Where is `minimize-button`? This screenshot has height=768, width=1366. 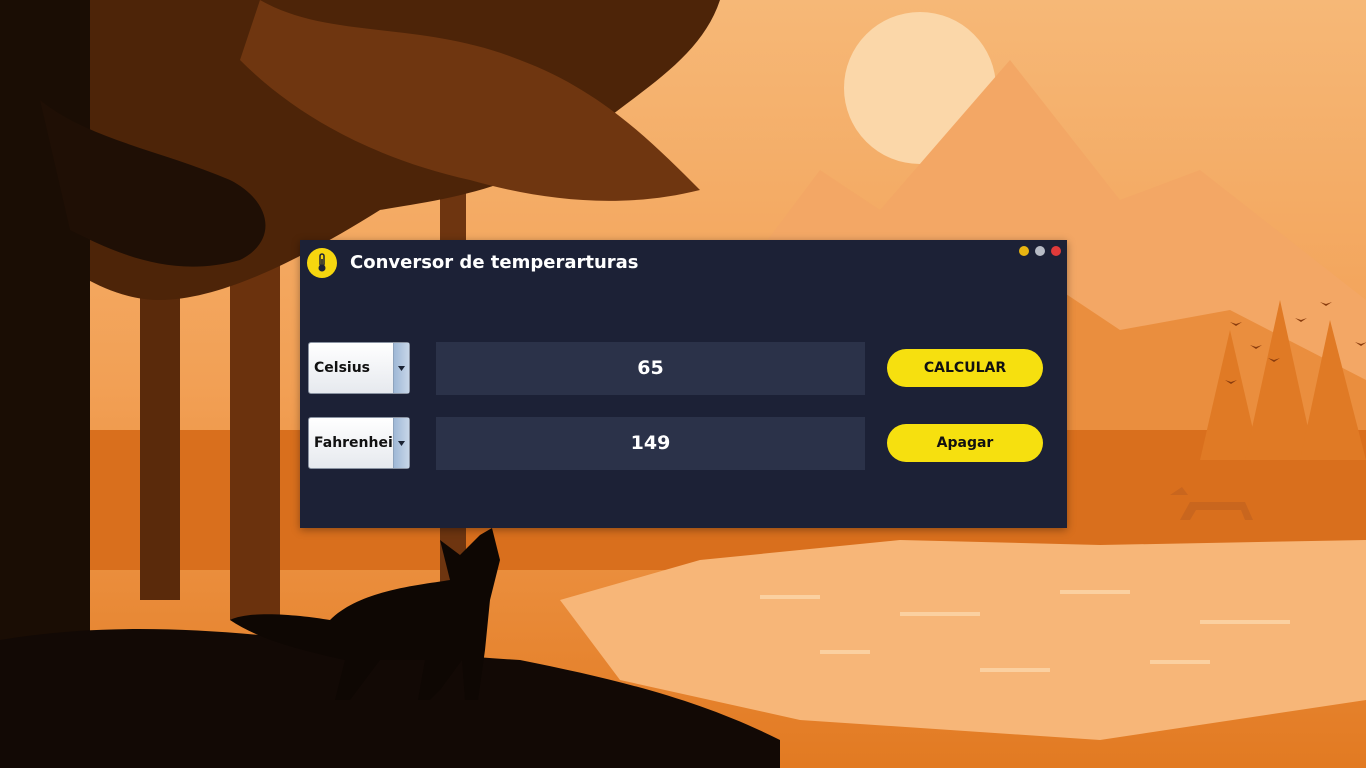 minimize-button is located at coordinates (1024, 251).